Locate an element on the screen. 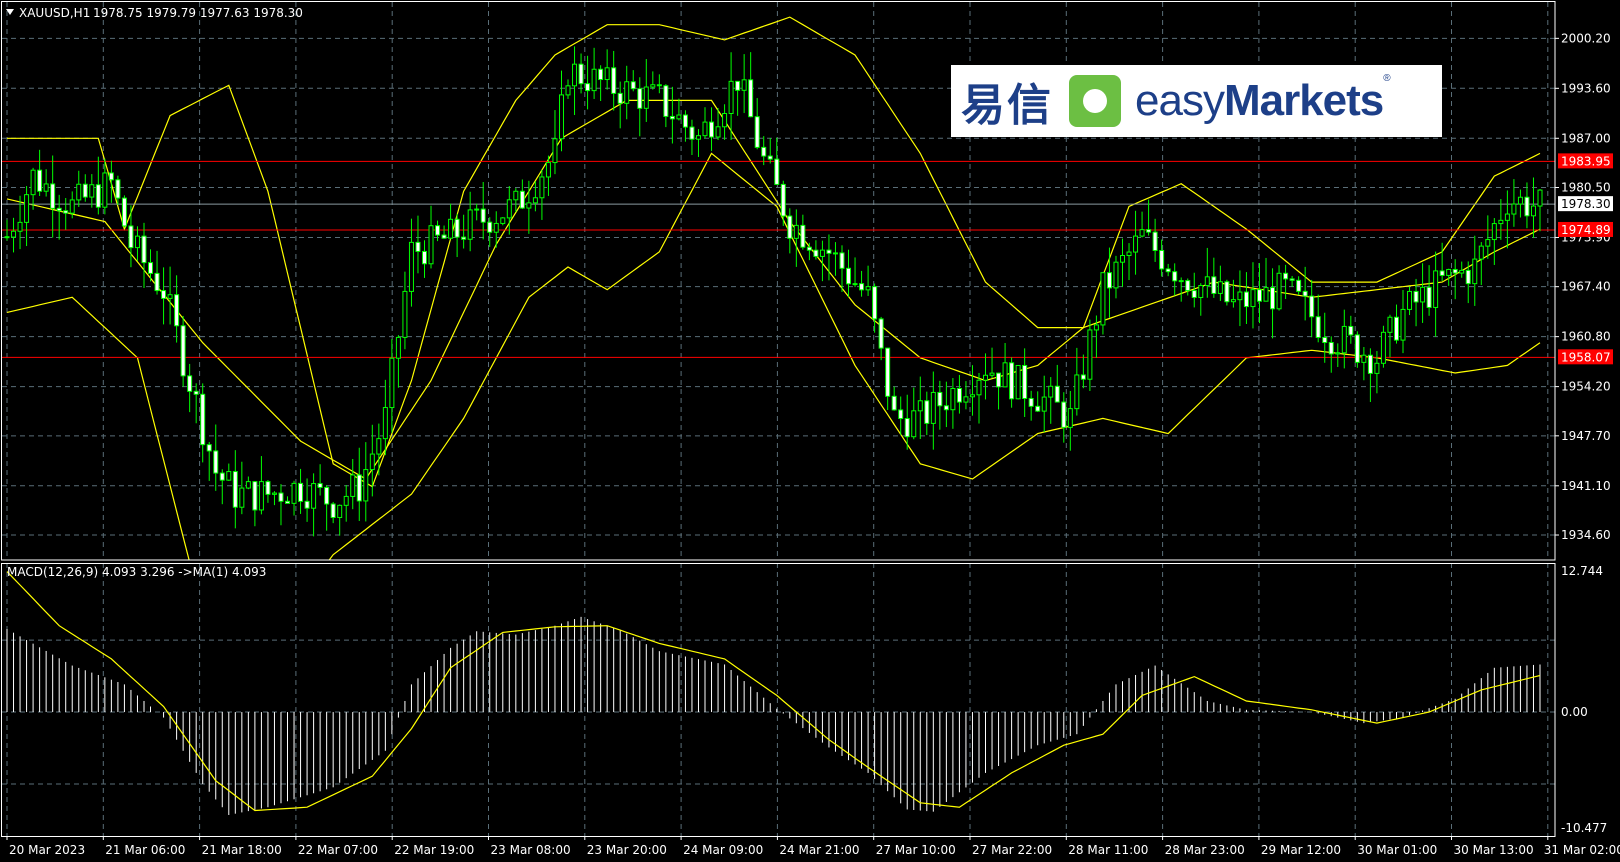  logo-markets: Markets is located at coordinates (1303, 100).